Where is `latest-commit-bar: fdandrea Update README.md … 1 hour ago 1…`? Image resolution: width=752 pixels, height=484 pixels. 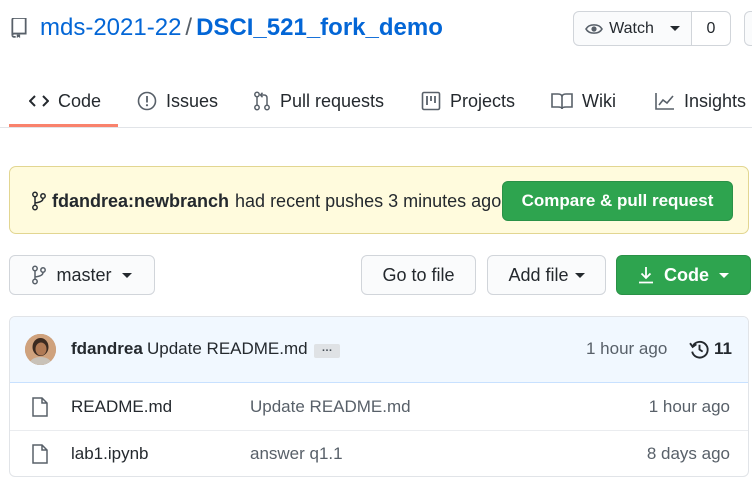
latest-commit-bar: fdandrea Update README.md … 1 hour ago 1… is located at coordinates (379, 350).